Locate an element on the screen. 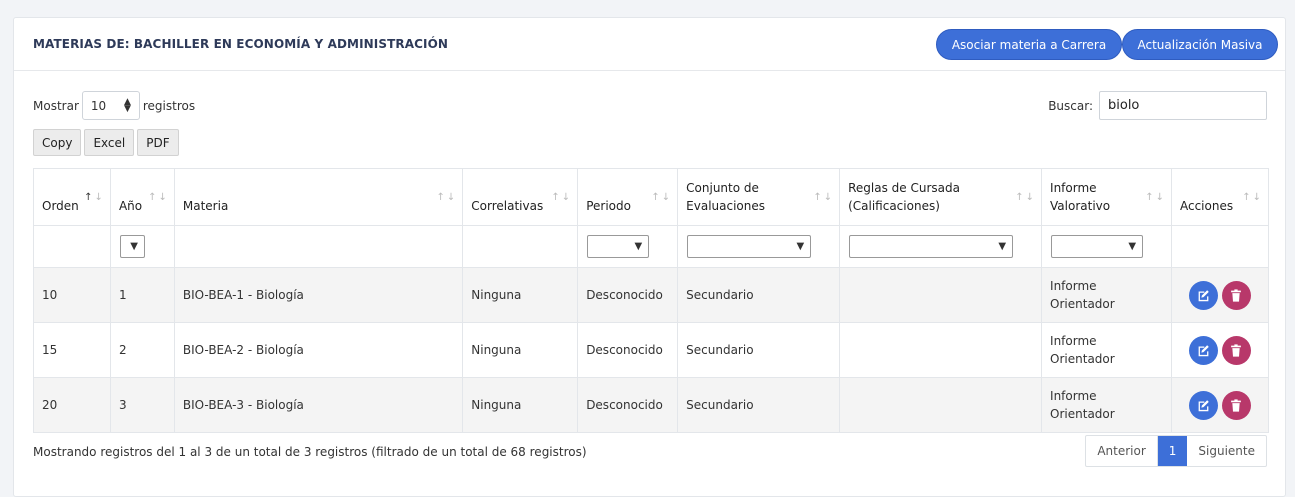  copy-button: Copy is located at coordinates (57, 142).